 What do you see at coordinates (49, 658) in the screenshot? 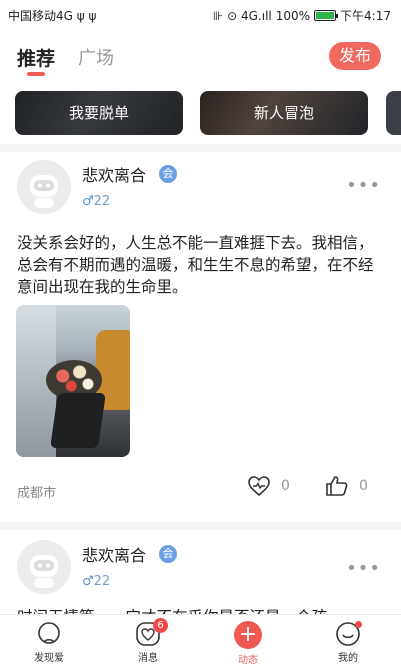
I see `tab-label: 发现爱` at bounding box center [49, 658].